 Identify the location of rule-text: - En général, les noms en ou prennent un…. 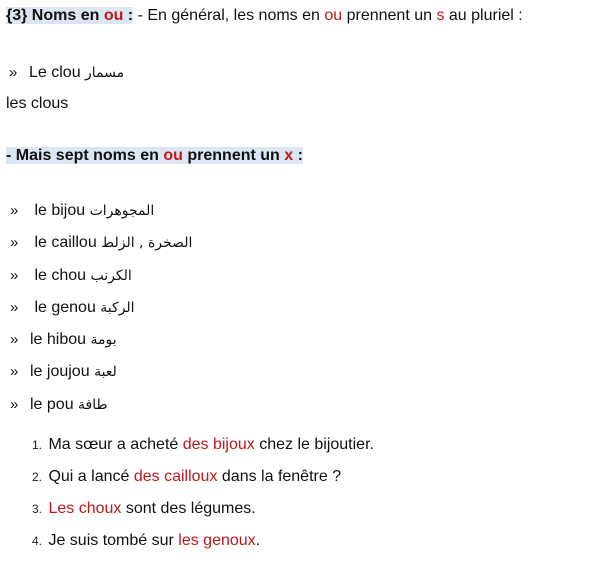
(328, 15).